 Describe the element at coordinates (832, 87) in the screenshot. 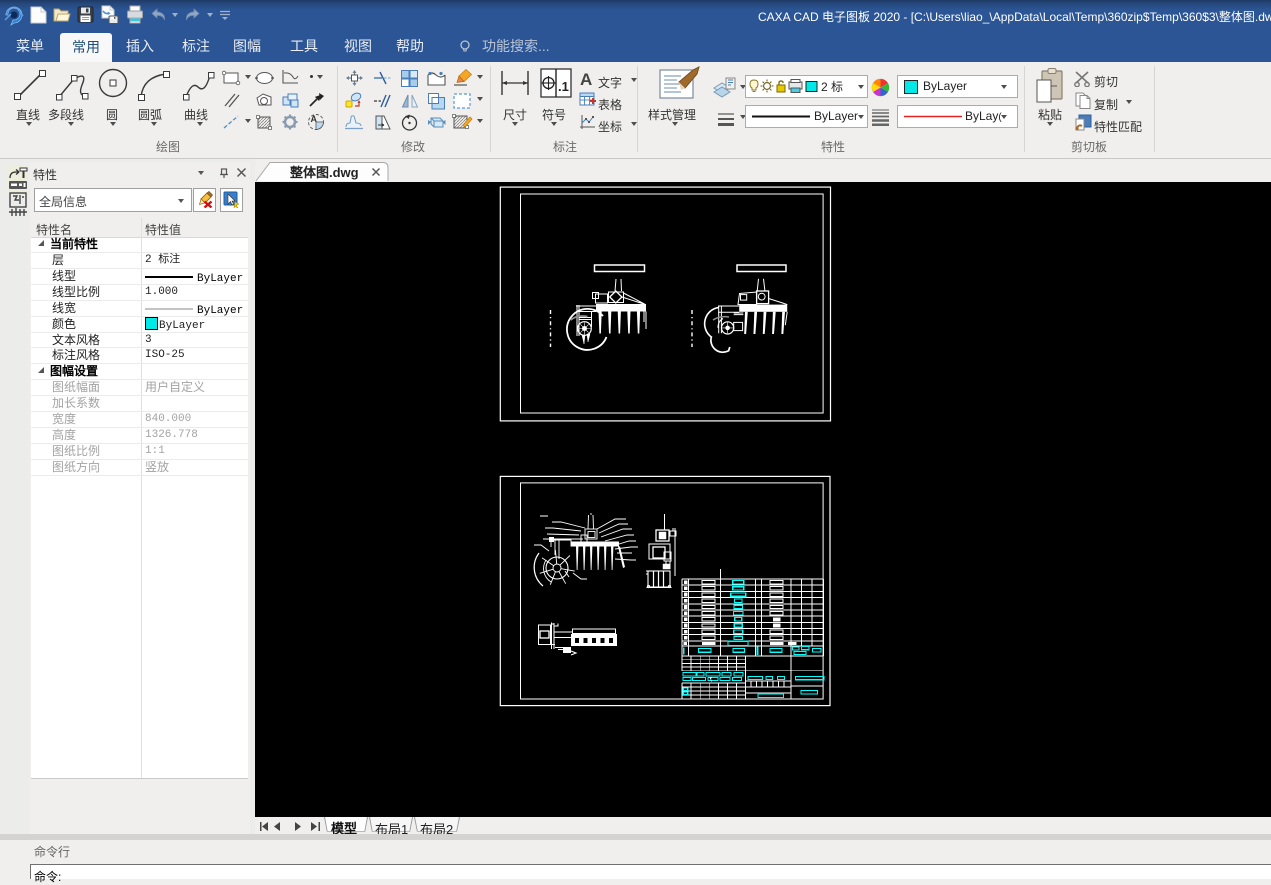

I see `svg-text: 2 标` at that location.